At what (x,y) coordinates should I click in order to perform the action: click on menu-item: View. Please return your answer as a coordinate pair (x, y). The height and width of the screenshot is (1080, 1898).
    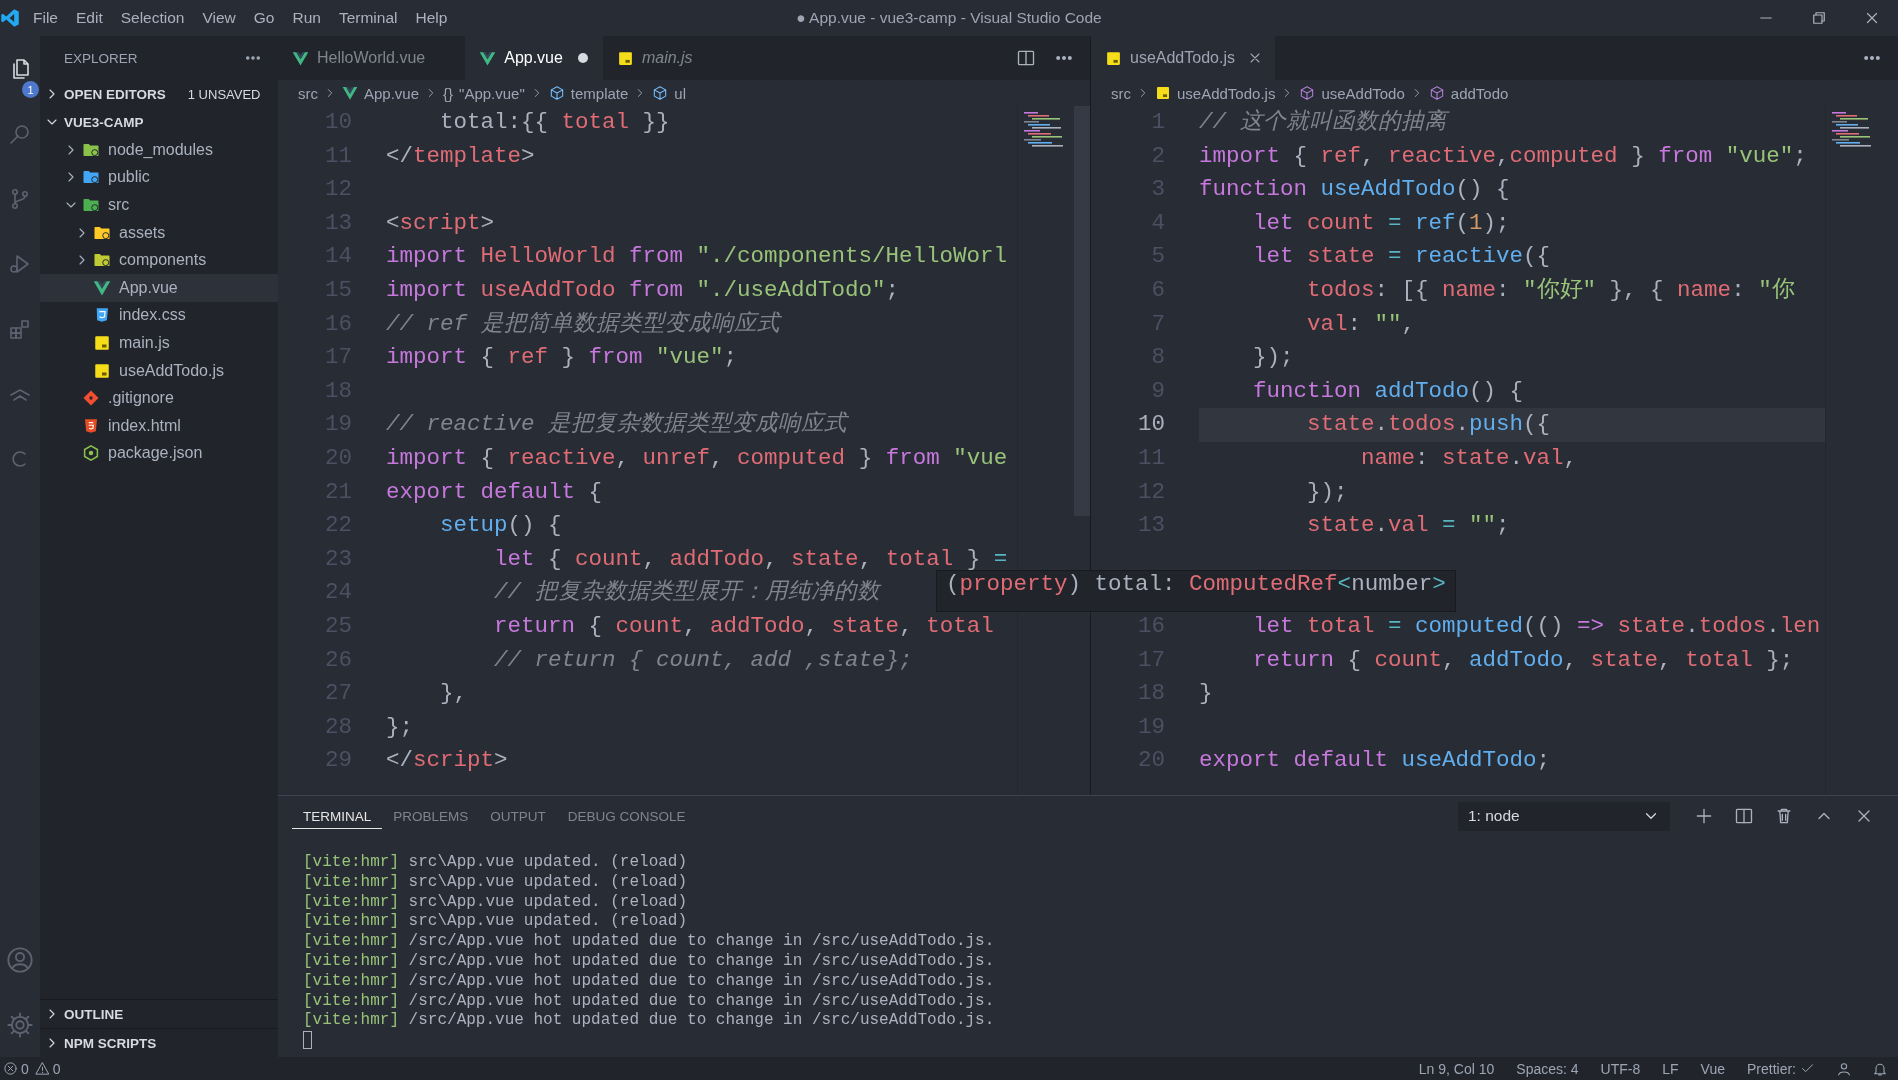
    Looking at the image, I should click on (219, 18).